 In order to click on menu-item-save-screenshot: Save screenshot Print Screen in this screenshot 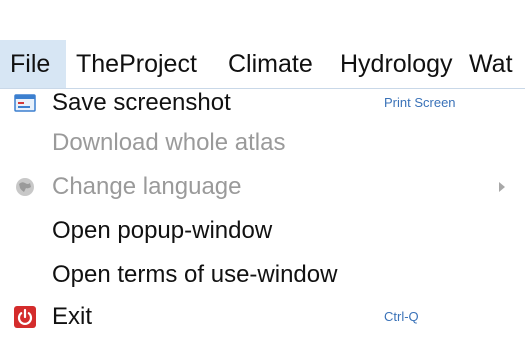, I will do `click(262, 103)`.